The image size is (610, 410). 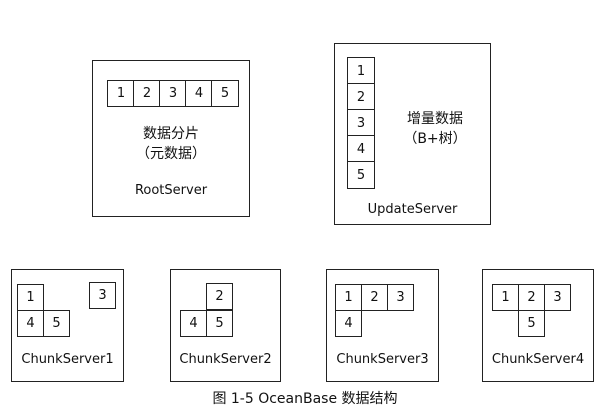 What do you see at coordinates (382, 325) in the screenshot?
I see `chunk-server-3-box: 1 2 3 4 ChunkServer3` at bounding box center [382, 325].